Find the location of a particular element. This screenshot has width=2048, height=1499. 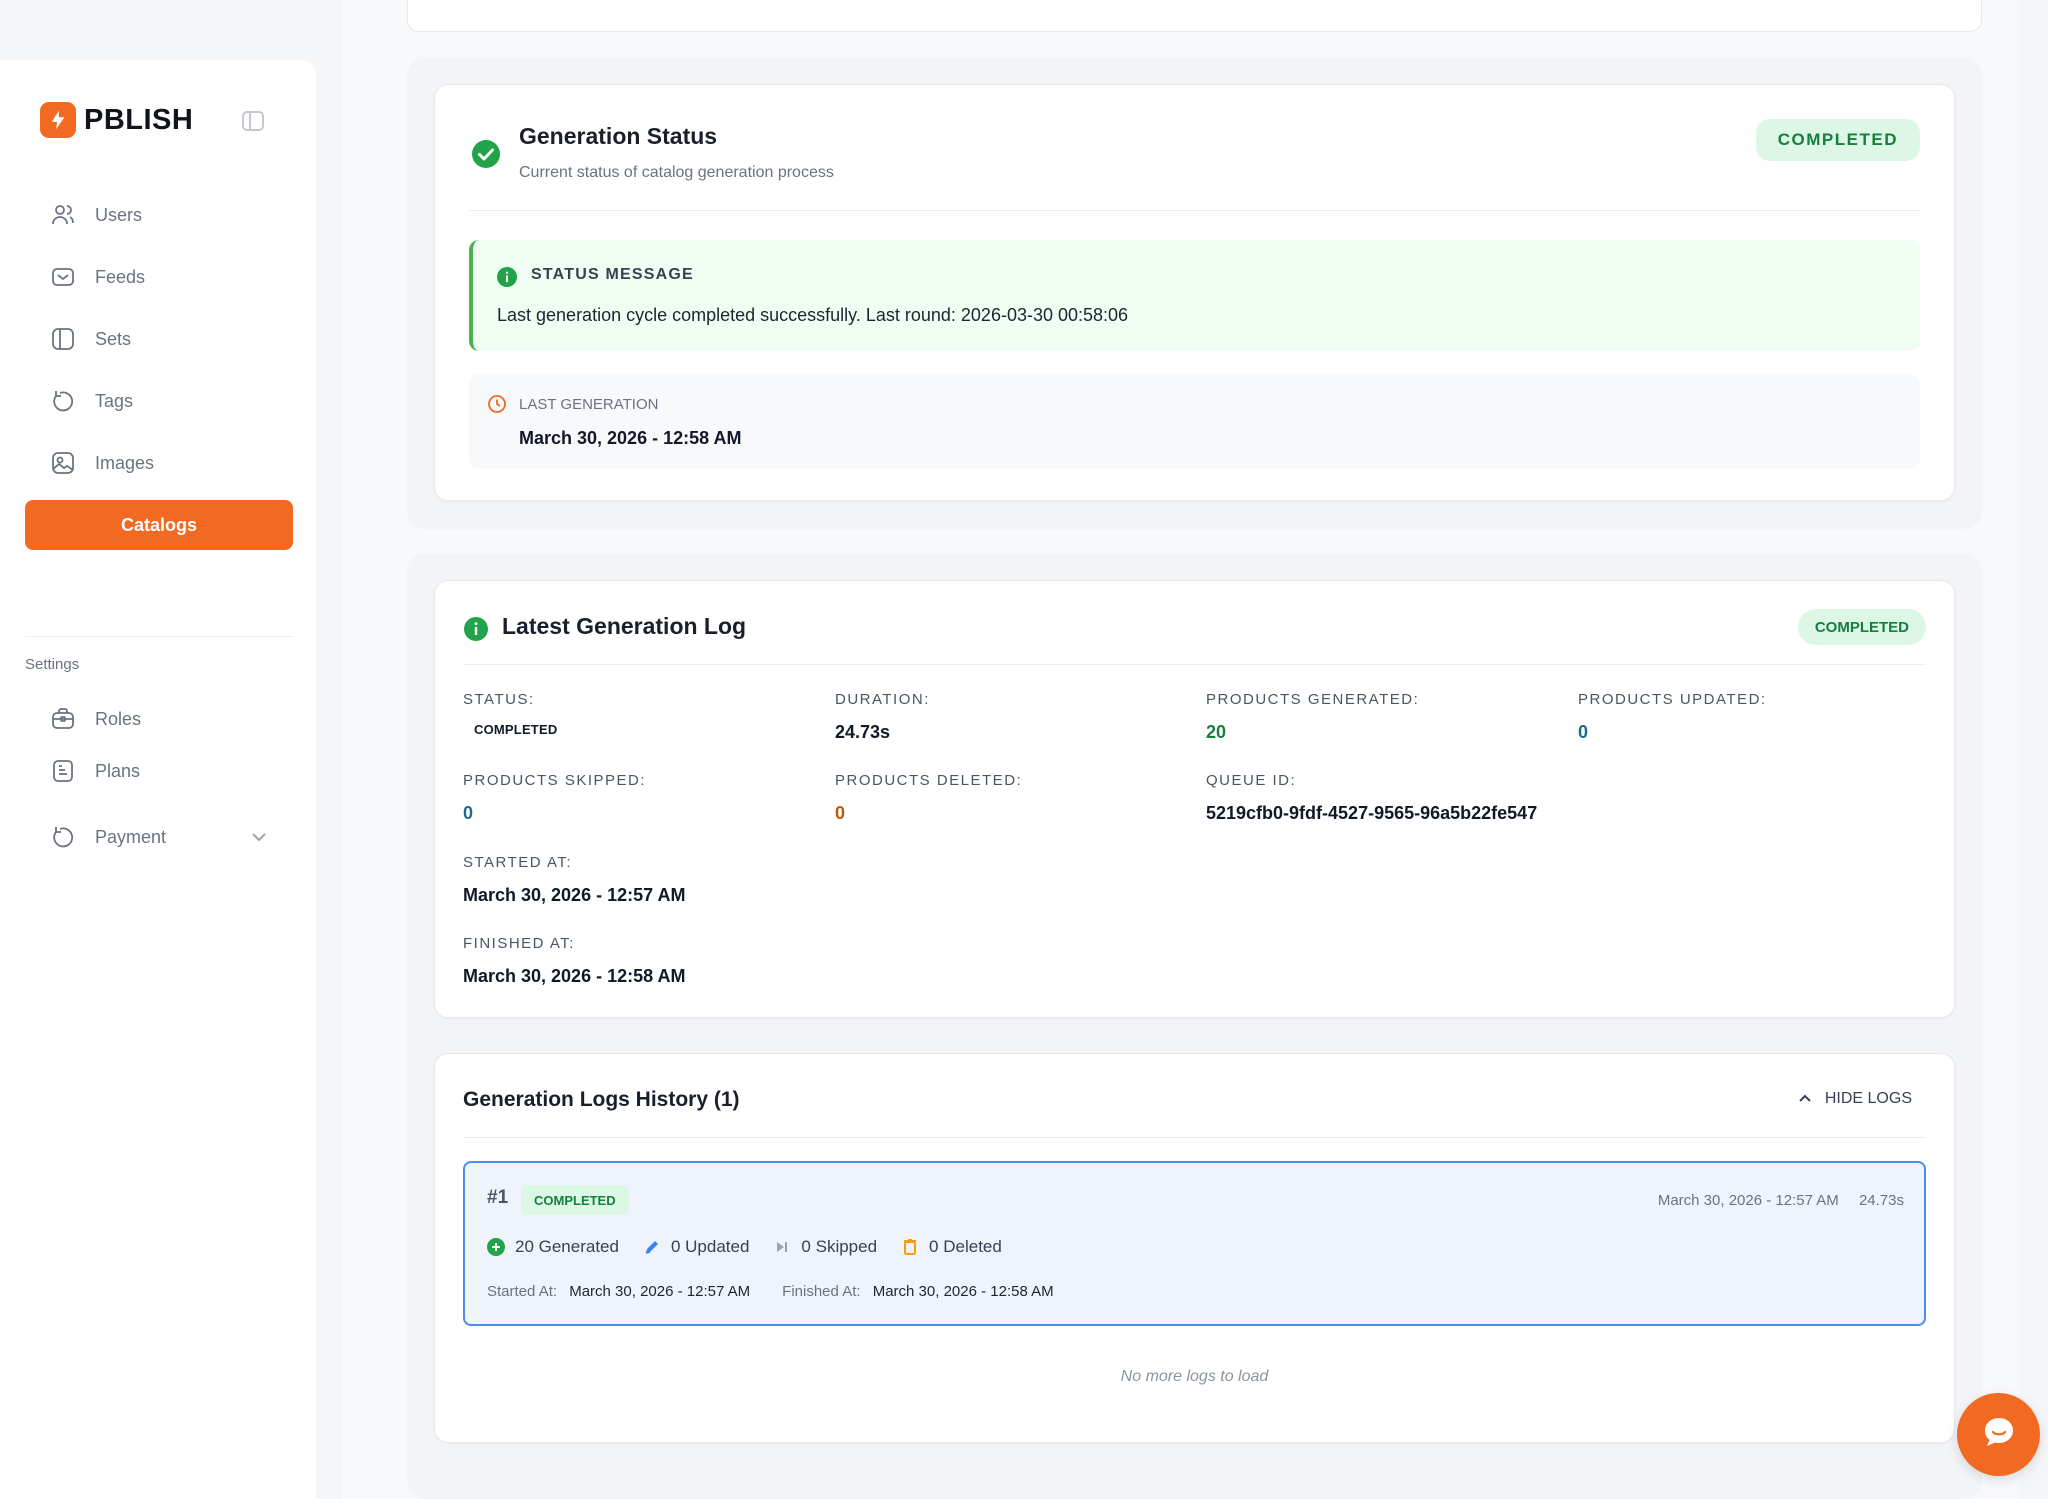

count-updated: 0 Updated is located at coordinates (696, 1247).